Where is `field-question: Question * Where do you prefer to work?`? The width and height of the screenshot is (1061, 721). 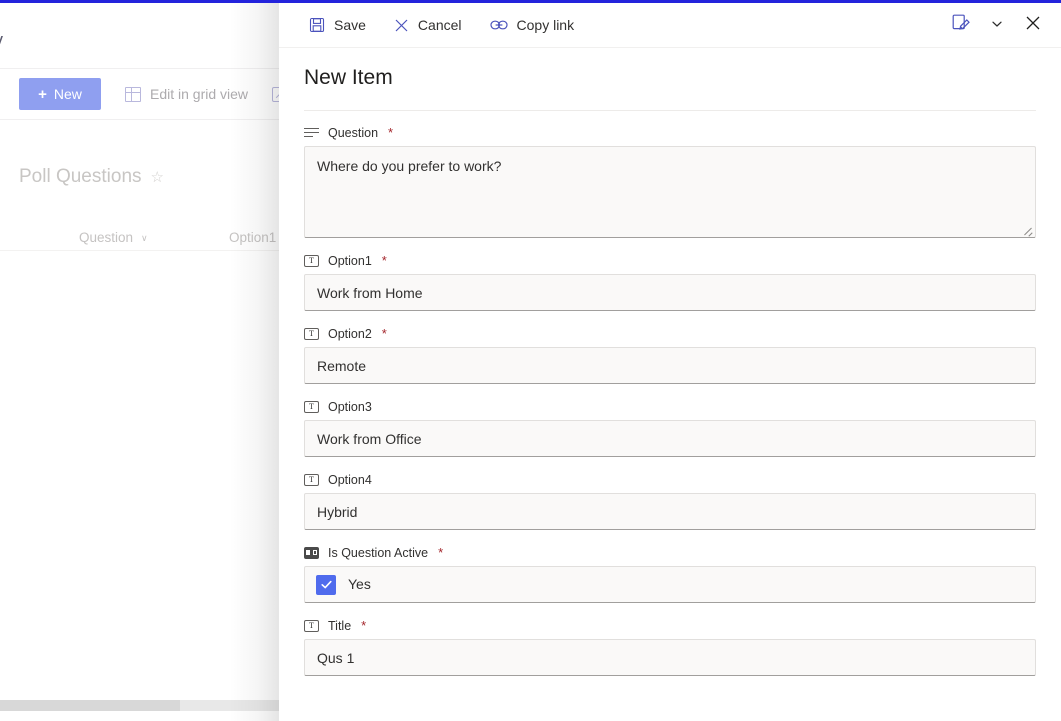
field-question: Question * Where do you prefer to work? is located at coordinates (670, 181).